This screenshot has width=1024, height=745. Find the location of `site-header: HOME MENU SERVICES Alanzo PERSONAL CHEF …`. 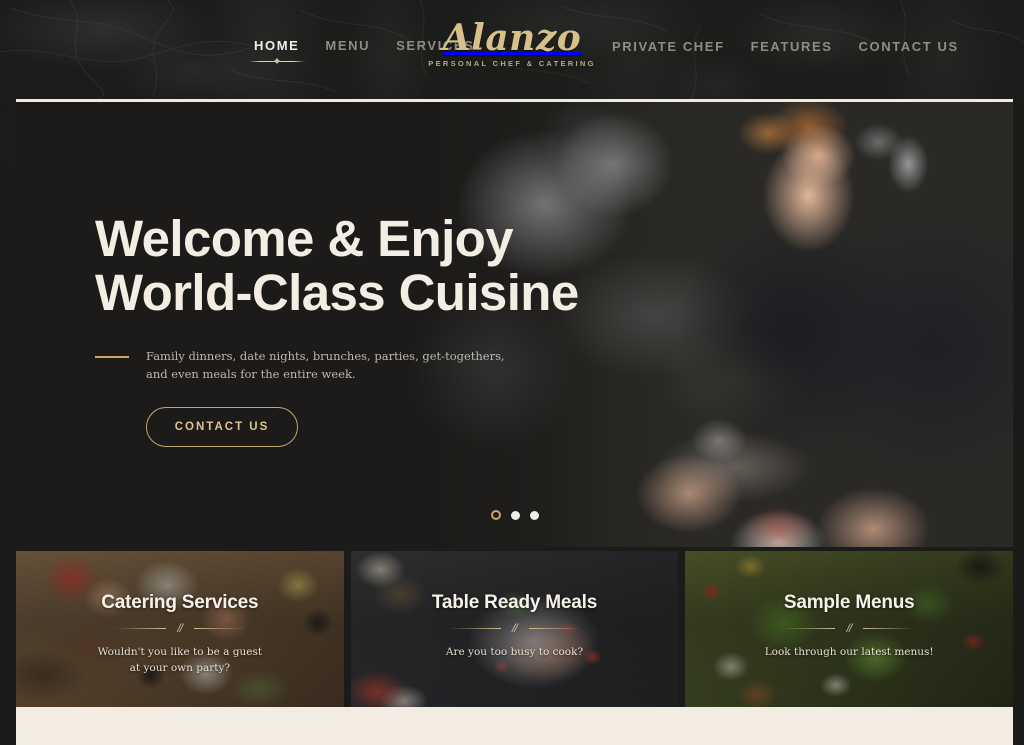

site-header: HOME MENU SERVICES Alanzo PERSONAL CHEF … is located at coordinates (512, 50).